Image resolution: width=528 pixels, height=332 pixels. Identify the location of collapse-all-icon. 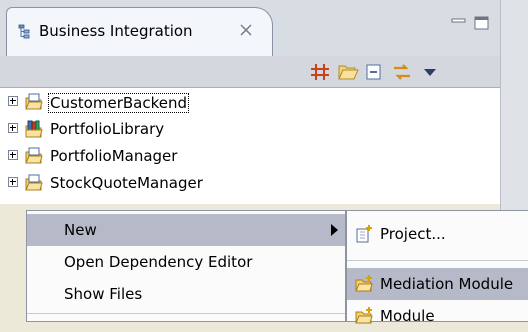
(374, 72).